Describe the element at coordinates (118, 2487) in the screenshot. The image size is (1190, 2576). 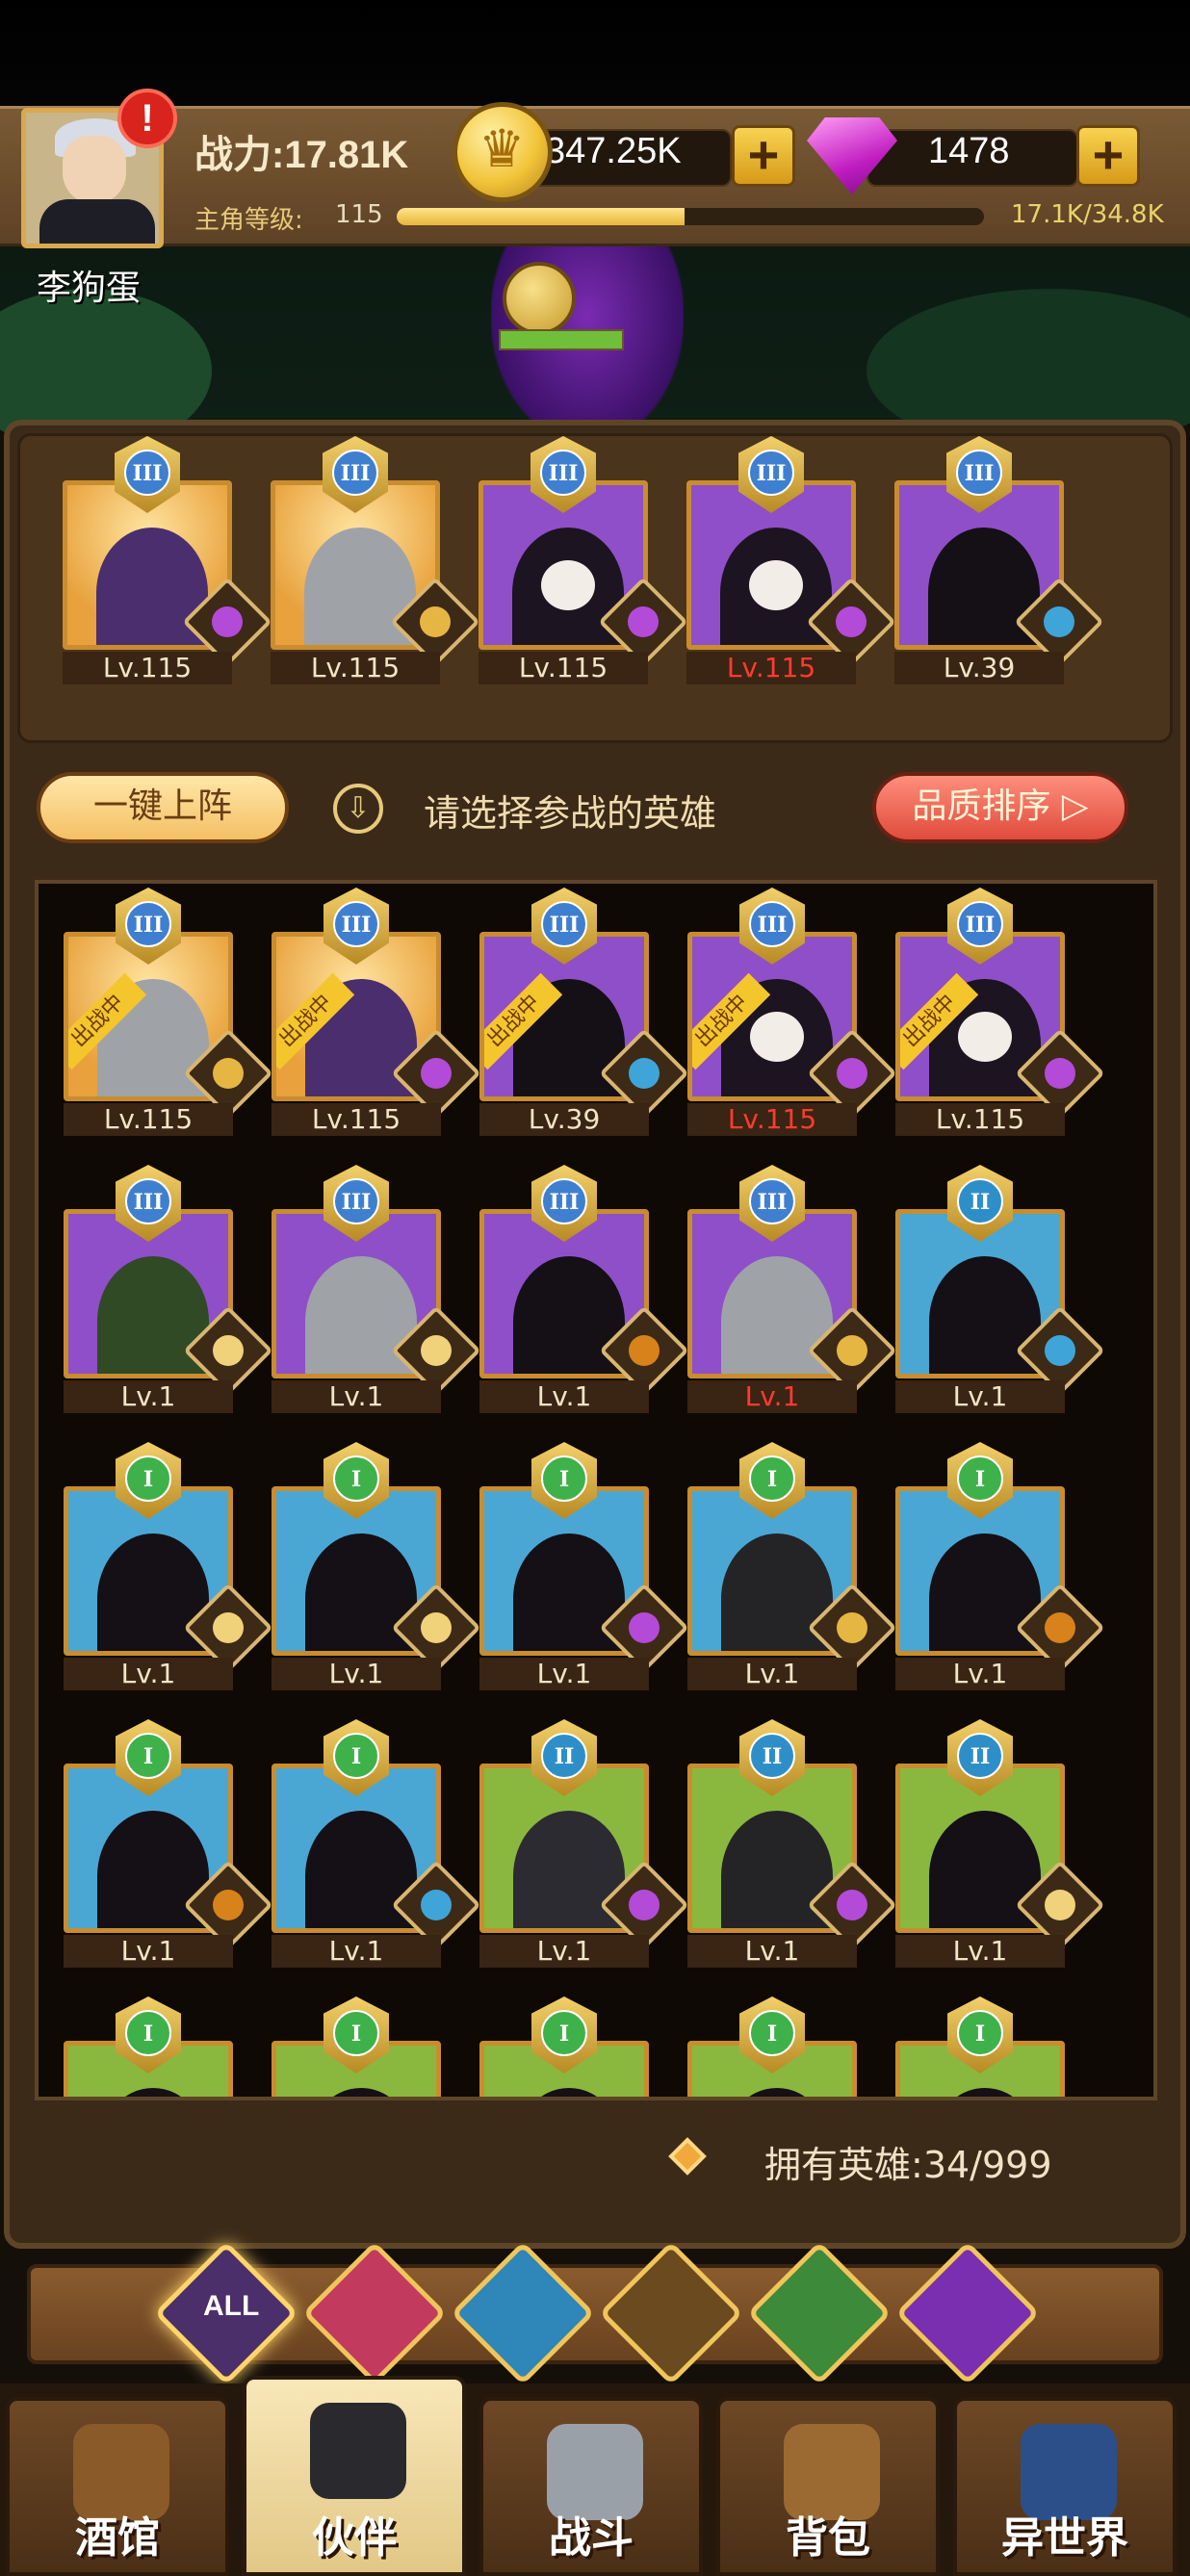
I see `tab-tavern: 酒馆` at that location.